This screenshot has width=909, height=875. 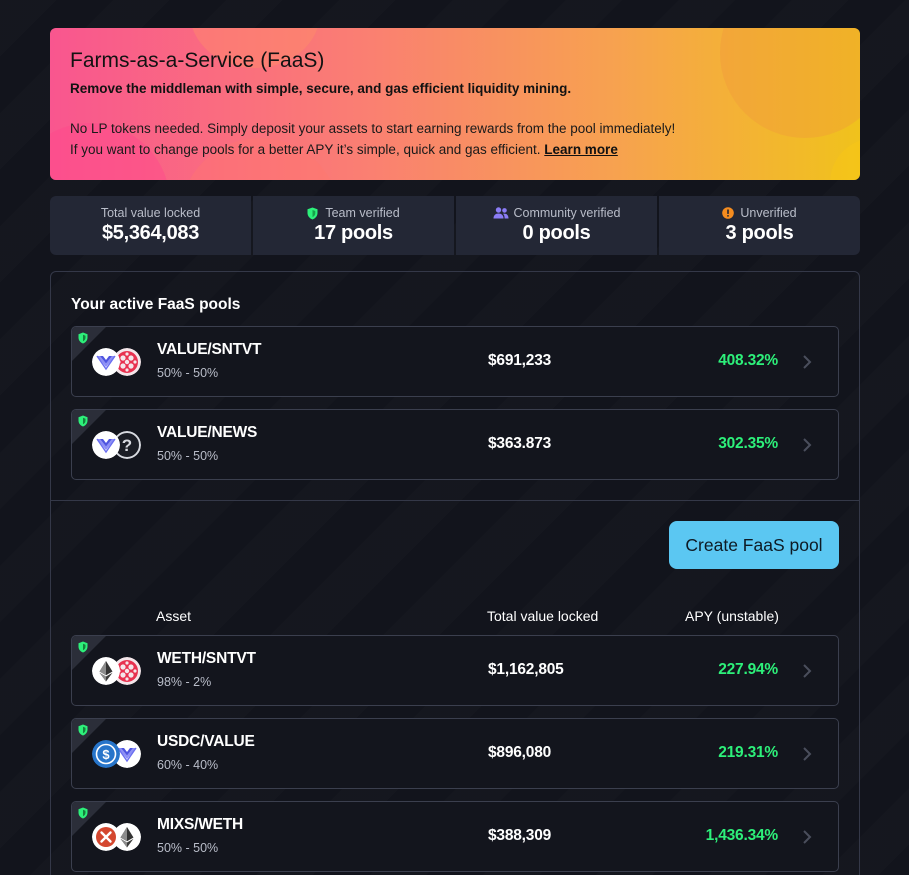 What do you see at coordinates (501, 213) in the screenshot?
I see `users-icon` at bounding box center [501, 213].